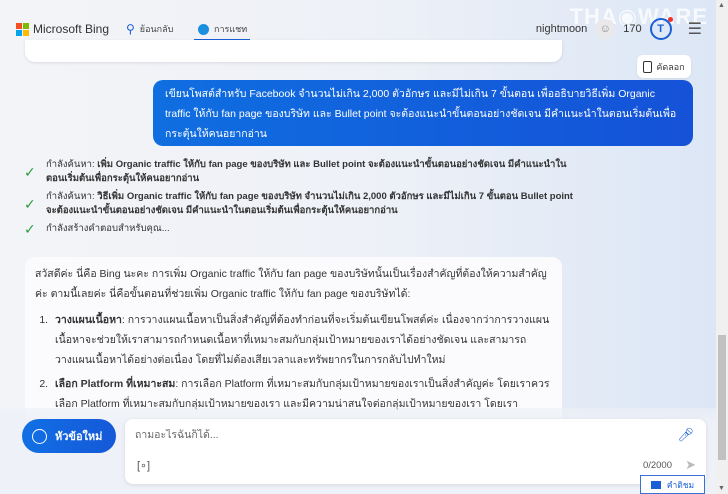 The image size is (728, 494). I want to click on chat-icon, so click(203, 29).